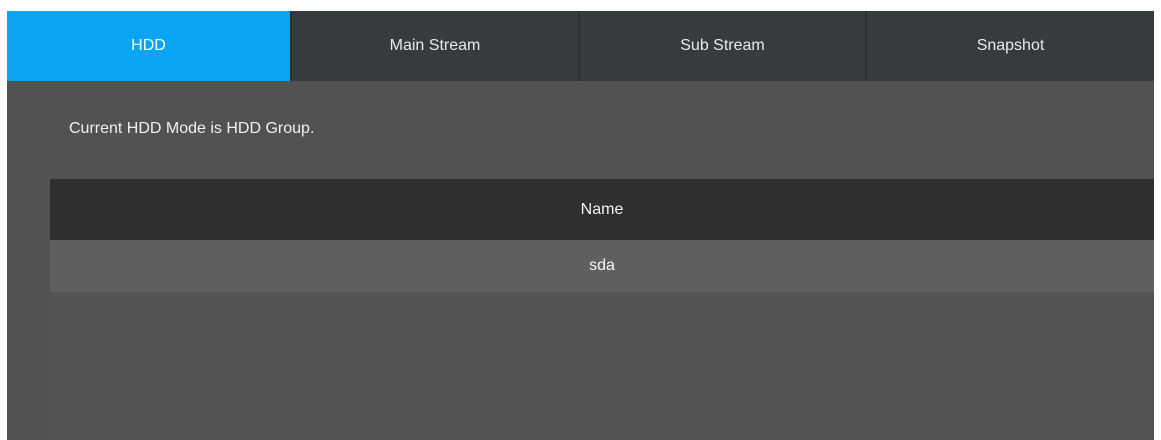  Describe the element at coordinates (149, 46) in the screenshot. I see `tab-hdd: HDD` at that location.